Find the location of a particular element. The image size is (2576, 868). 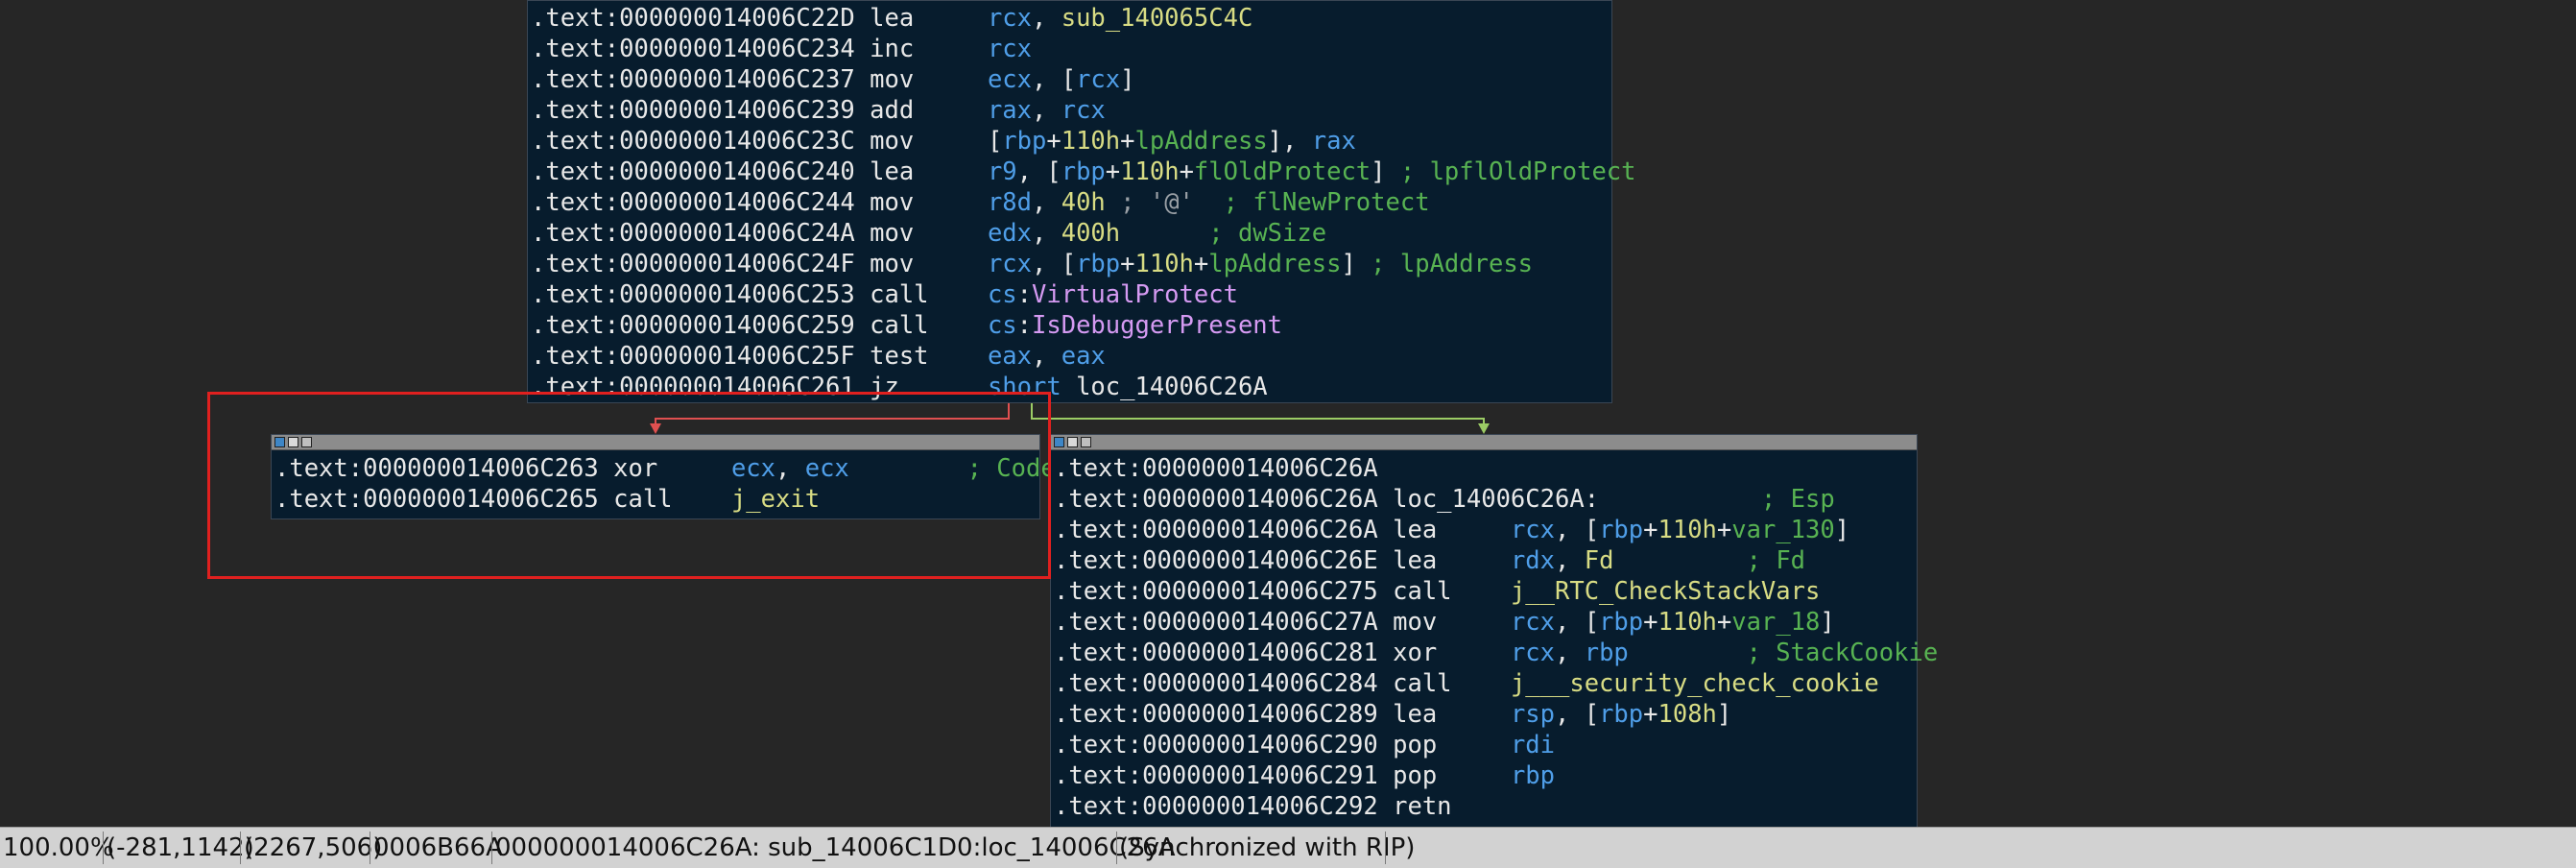

status-zoom: 100.00% is located at coordinates (58, 847).